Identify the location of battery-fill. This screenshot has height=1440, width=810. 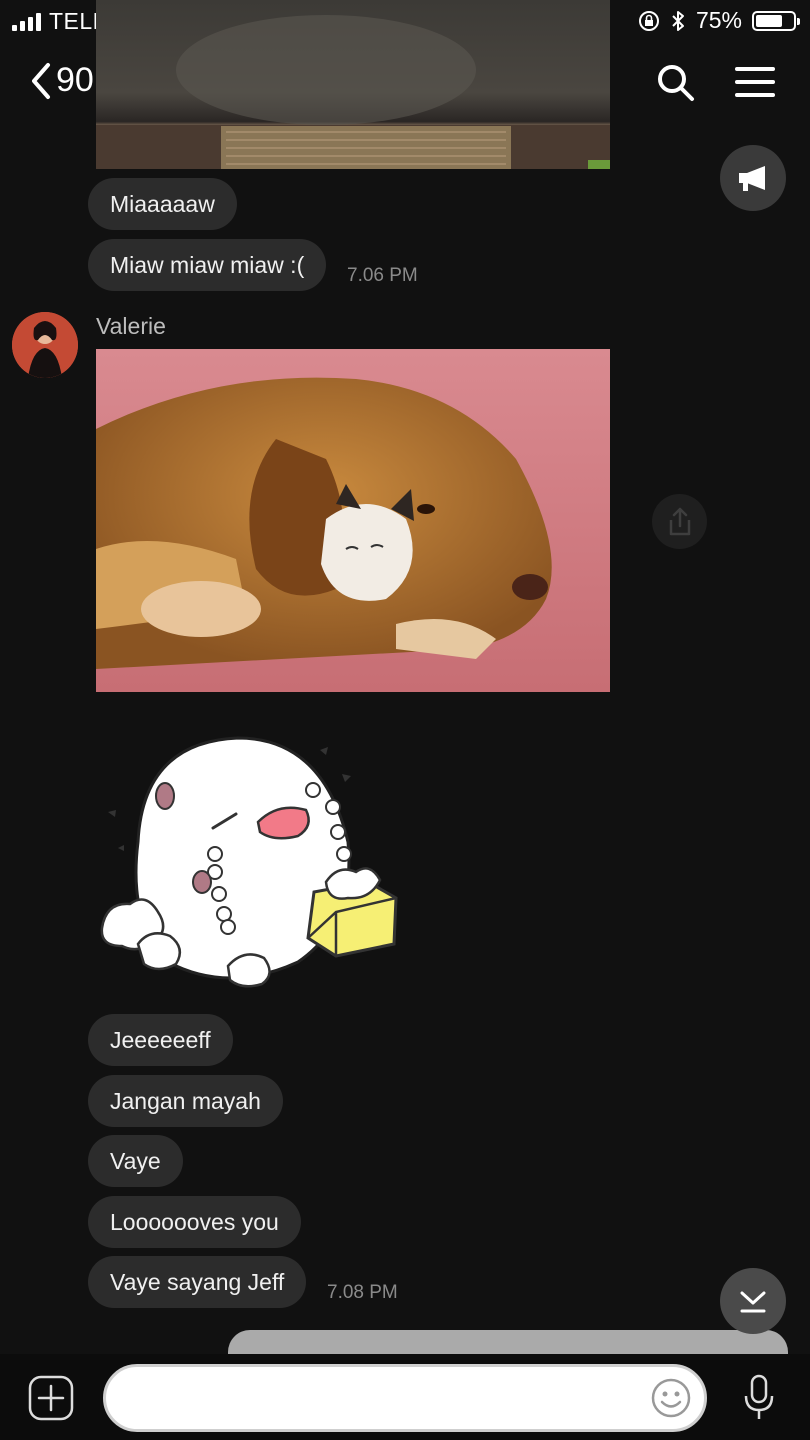
(769, 20).